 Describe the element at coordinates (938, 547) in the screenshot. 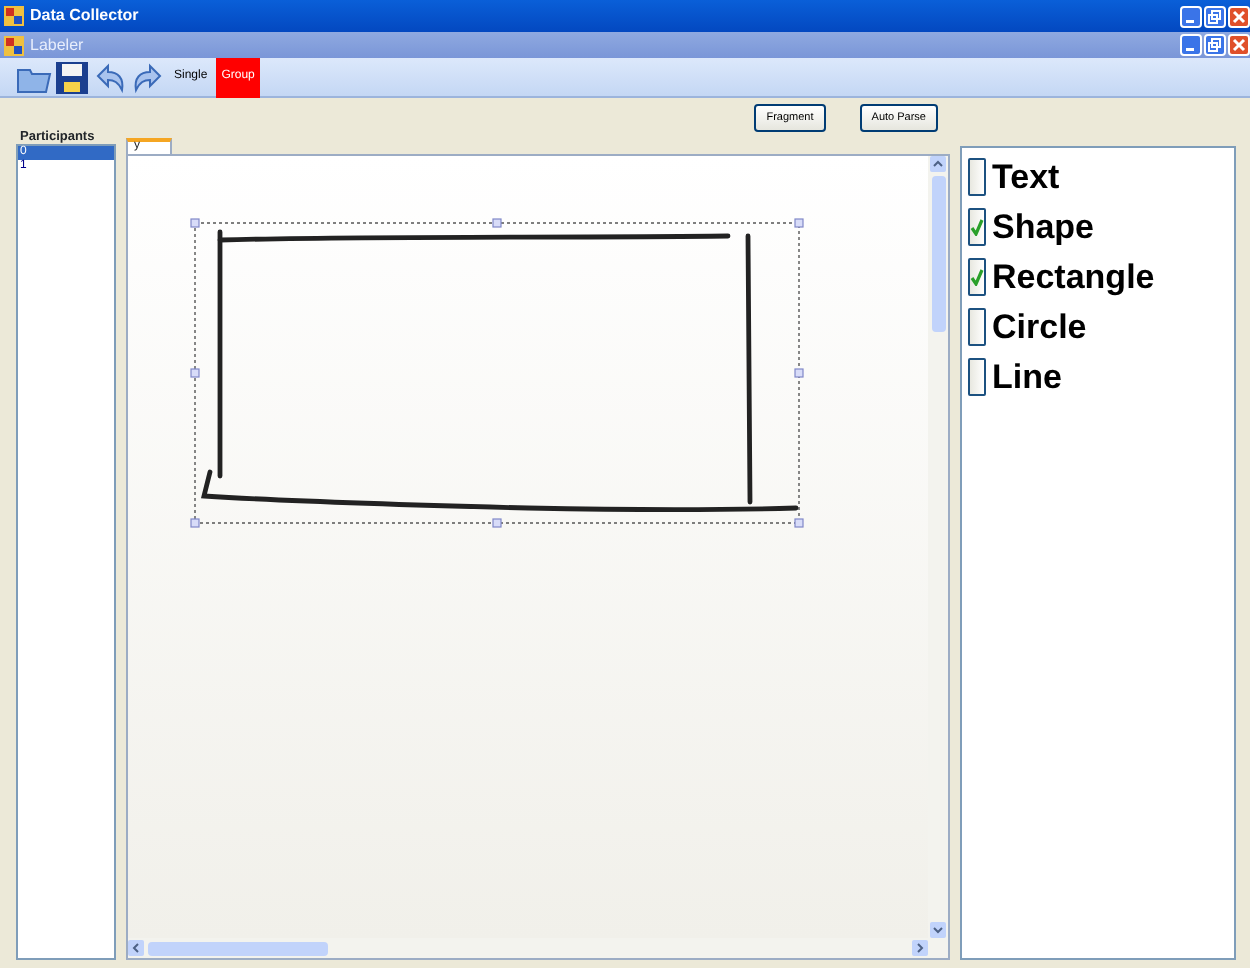

I see `vertical-scrollbar` at that location.